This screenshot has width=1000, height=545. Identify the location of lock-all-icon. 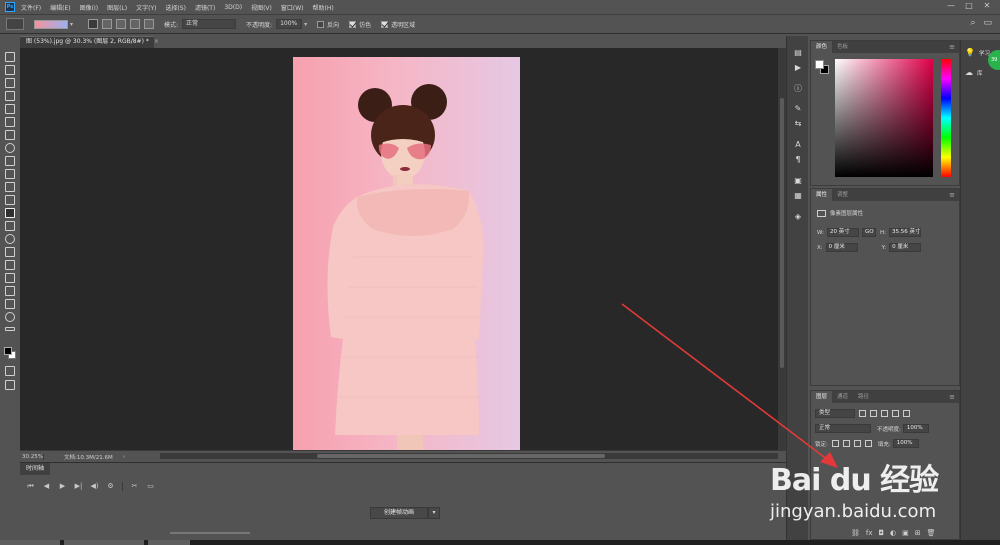
(868, 443).